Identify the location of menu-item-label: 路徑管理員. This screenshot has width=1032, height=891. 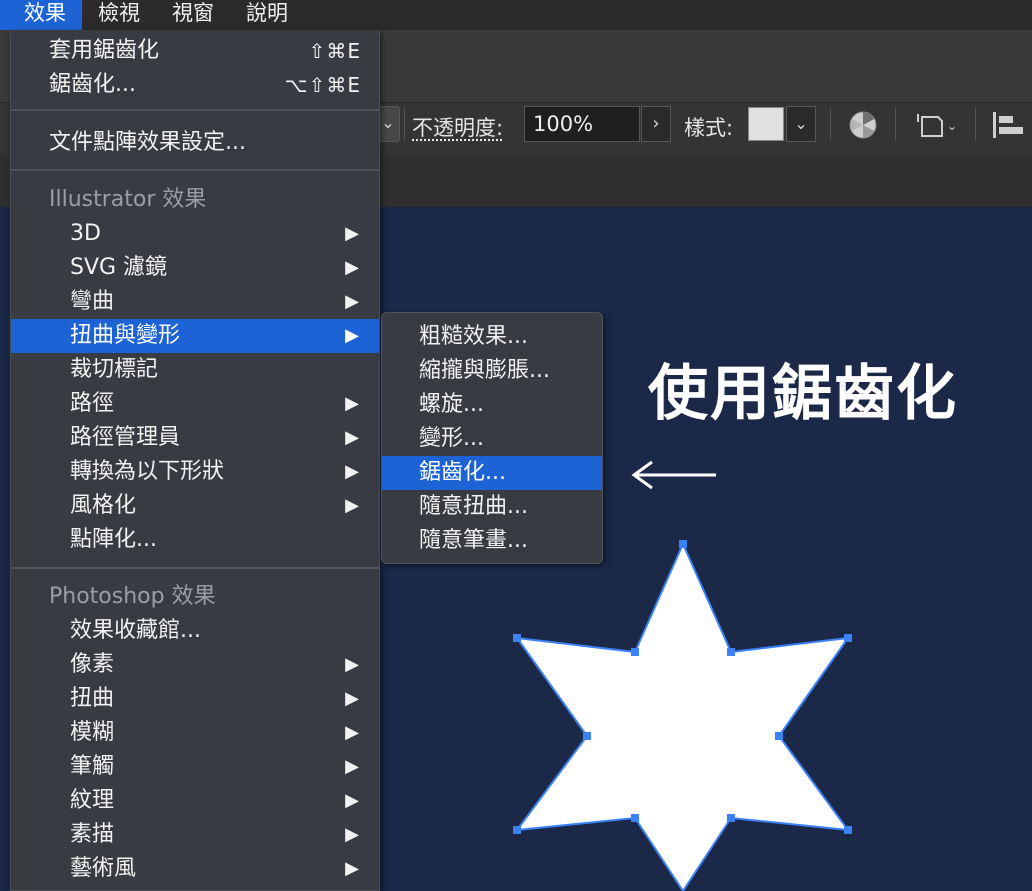
(125, 437).